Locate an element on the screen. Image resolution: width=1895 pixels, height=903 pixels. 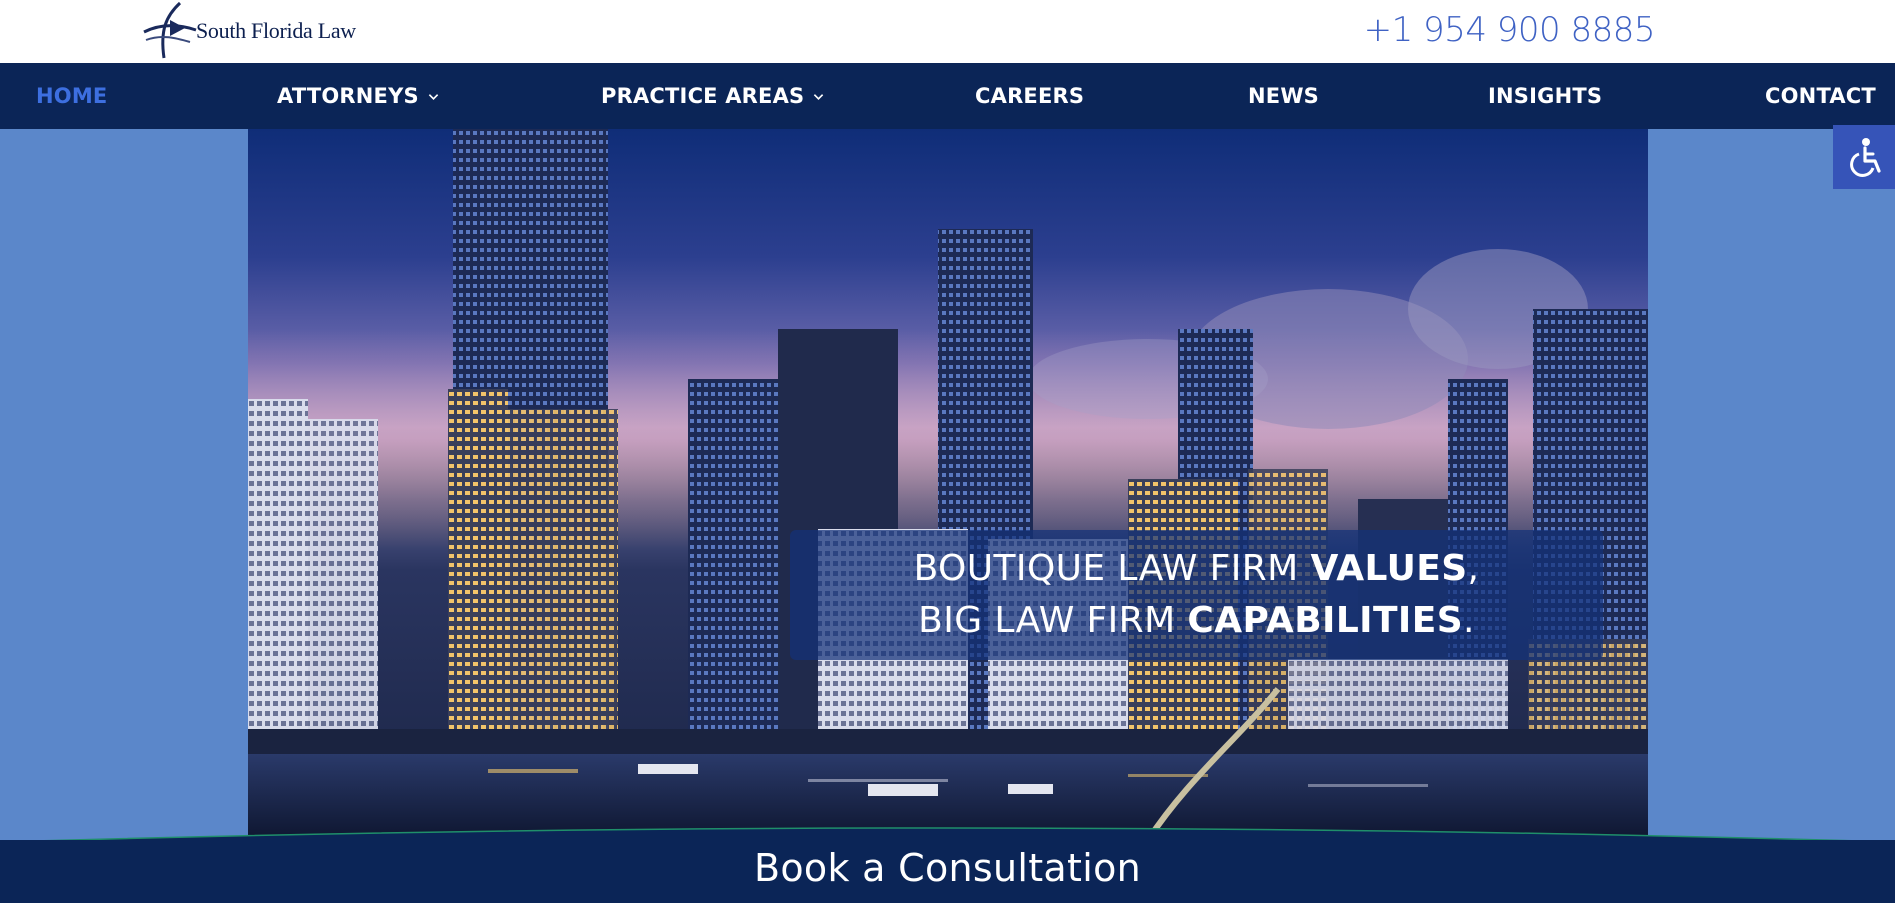
nav-news: NEWS is located at coordinates (1283, 96).